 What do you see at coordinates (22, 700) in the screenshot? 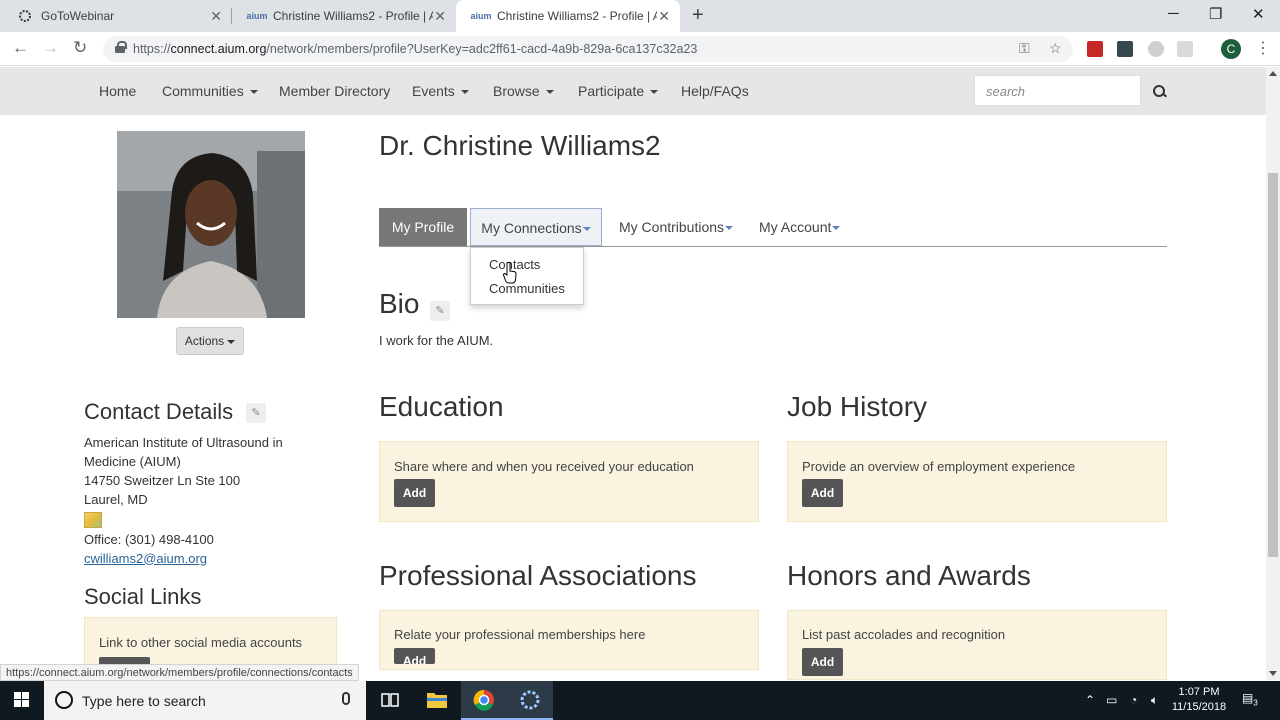
I see `windows-start-icon` at bounding box center [22, 700].